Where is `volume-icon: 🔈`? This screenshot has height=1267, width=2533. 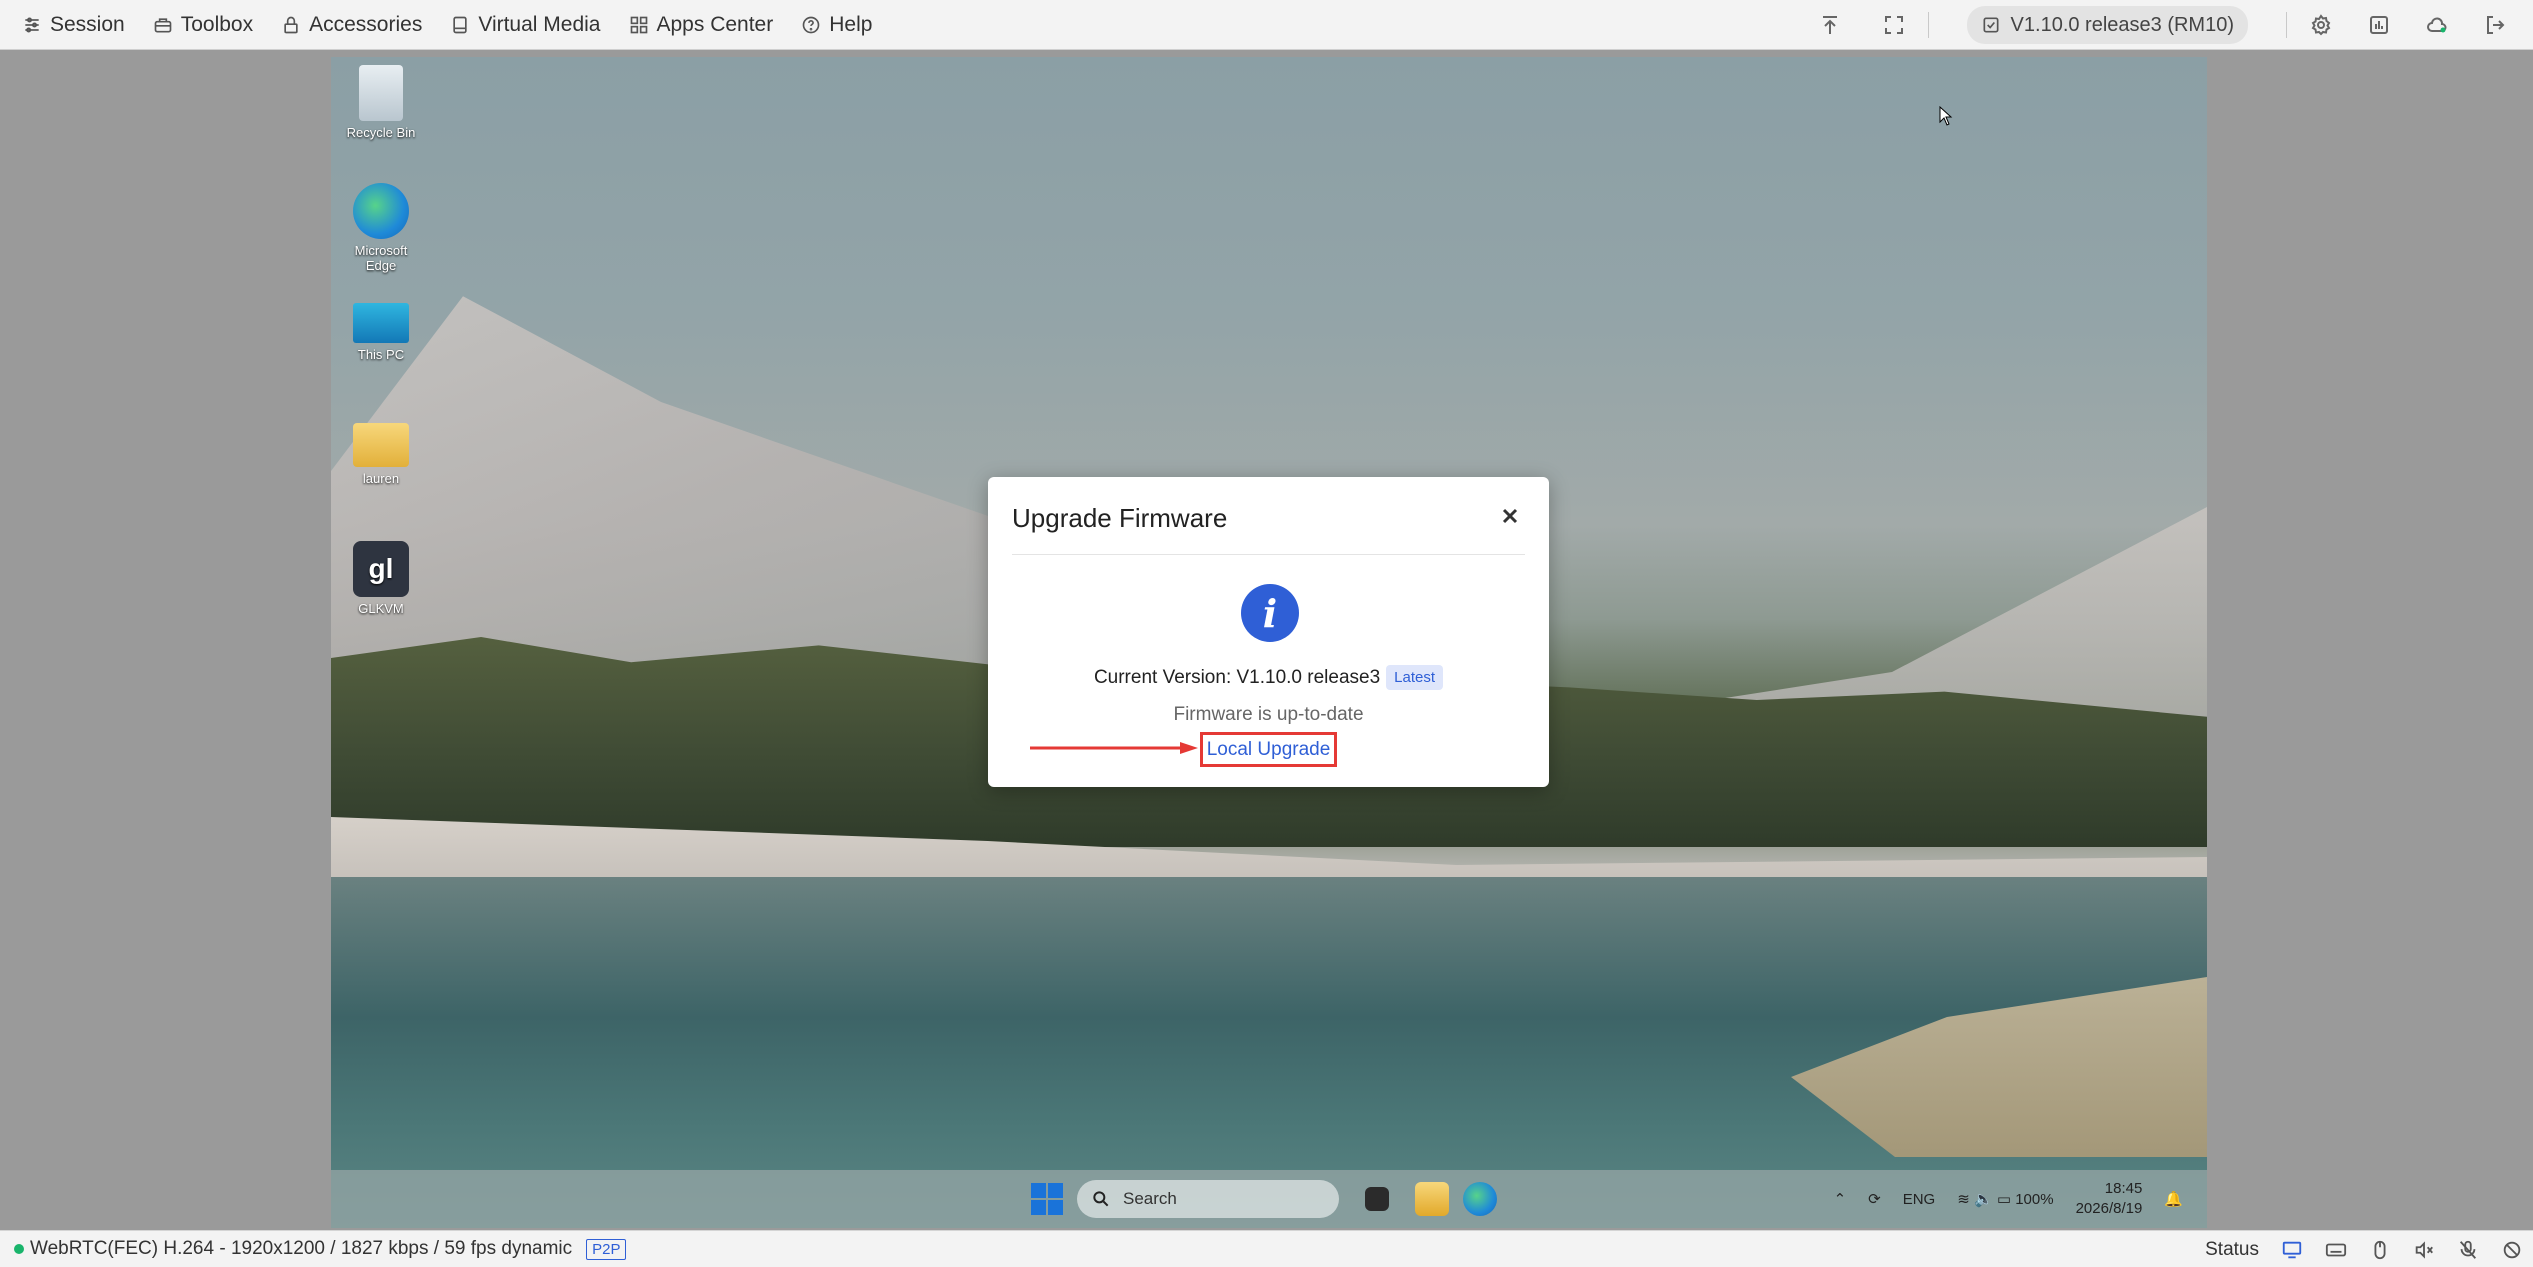 volume-icon: 🔈 is located at coordinates (1983, 1199).